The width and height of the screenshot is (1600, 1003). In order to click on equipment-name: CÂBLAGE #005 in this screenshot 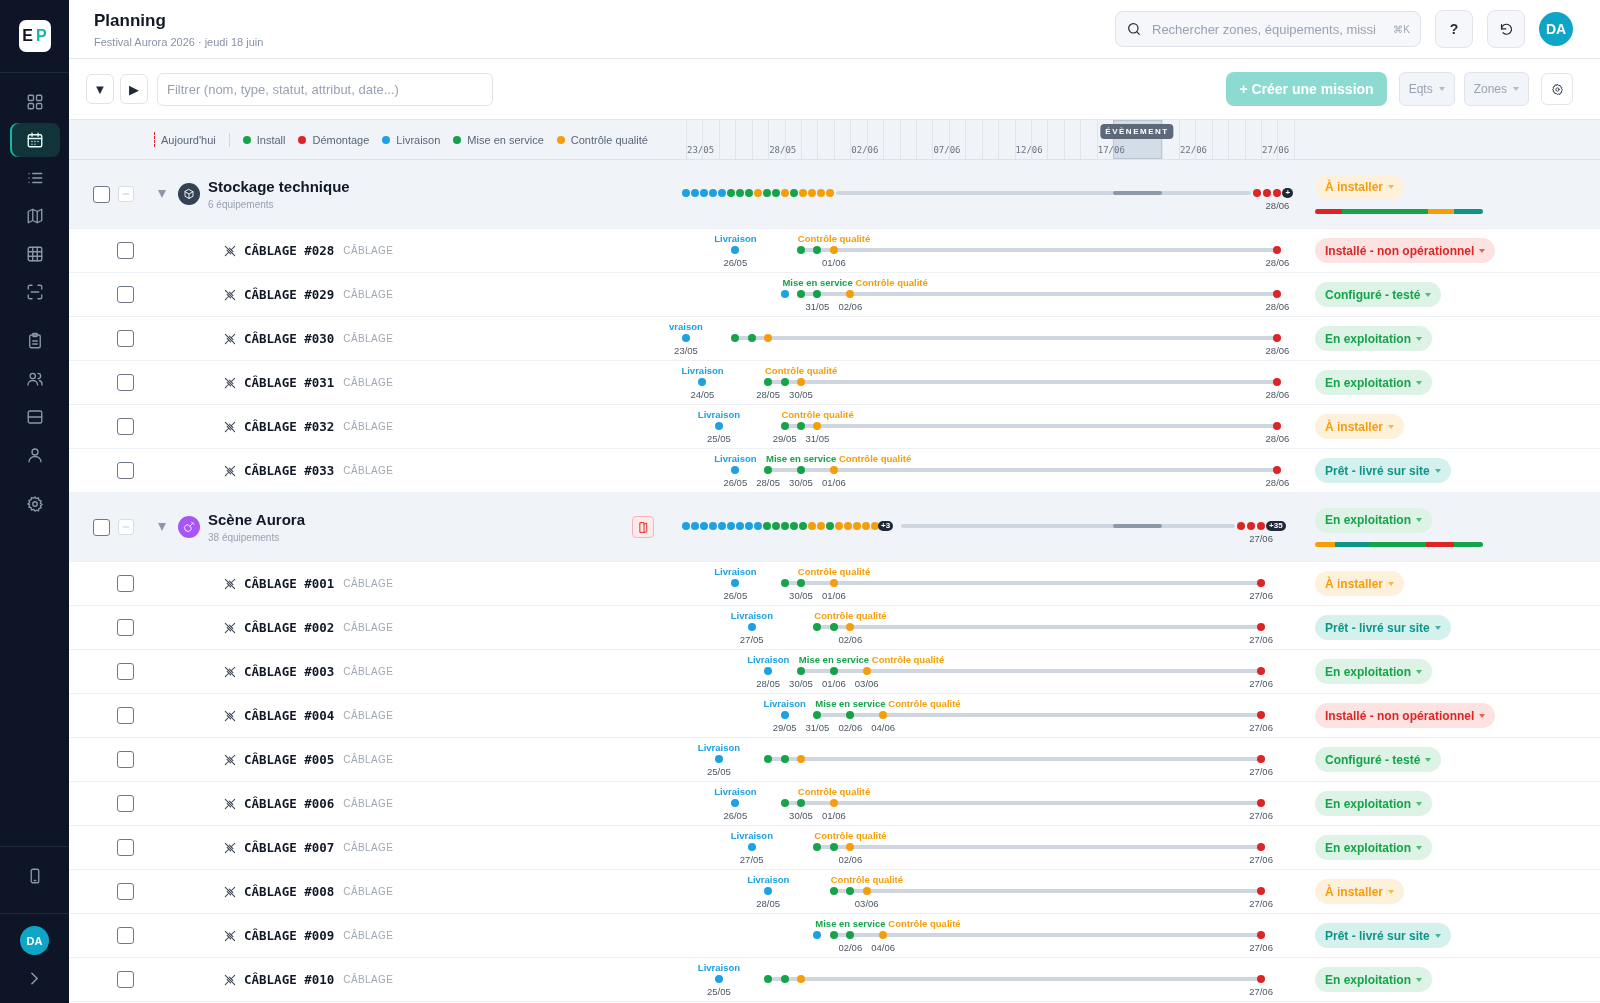, I will do `click(289, 759)`.